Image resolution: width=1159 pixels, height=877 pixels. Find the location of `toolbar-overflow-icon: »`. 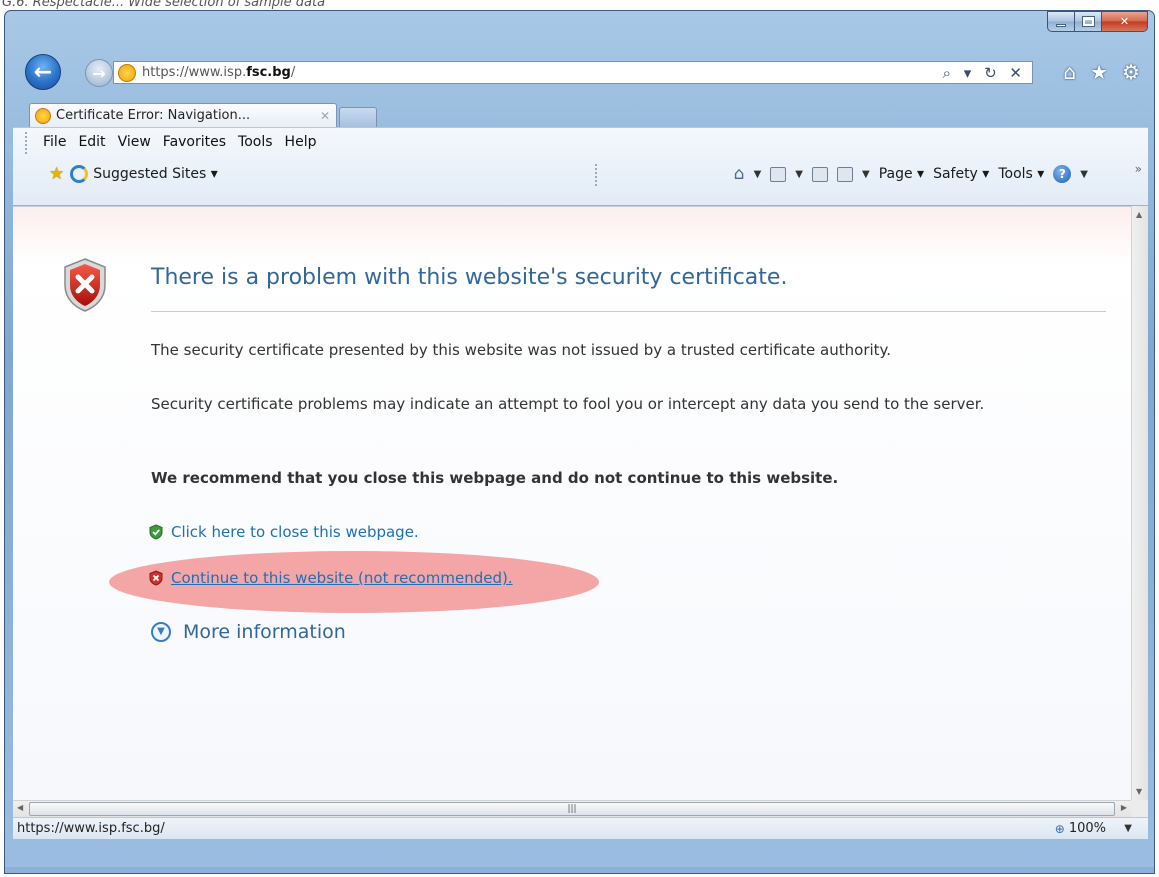

toolbar-overflow-icon: » is located at coordinates (1138, 169).